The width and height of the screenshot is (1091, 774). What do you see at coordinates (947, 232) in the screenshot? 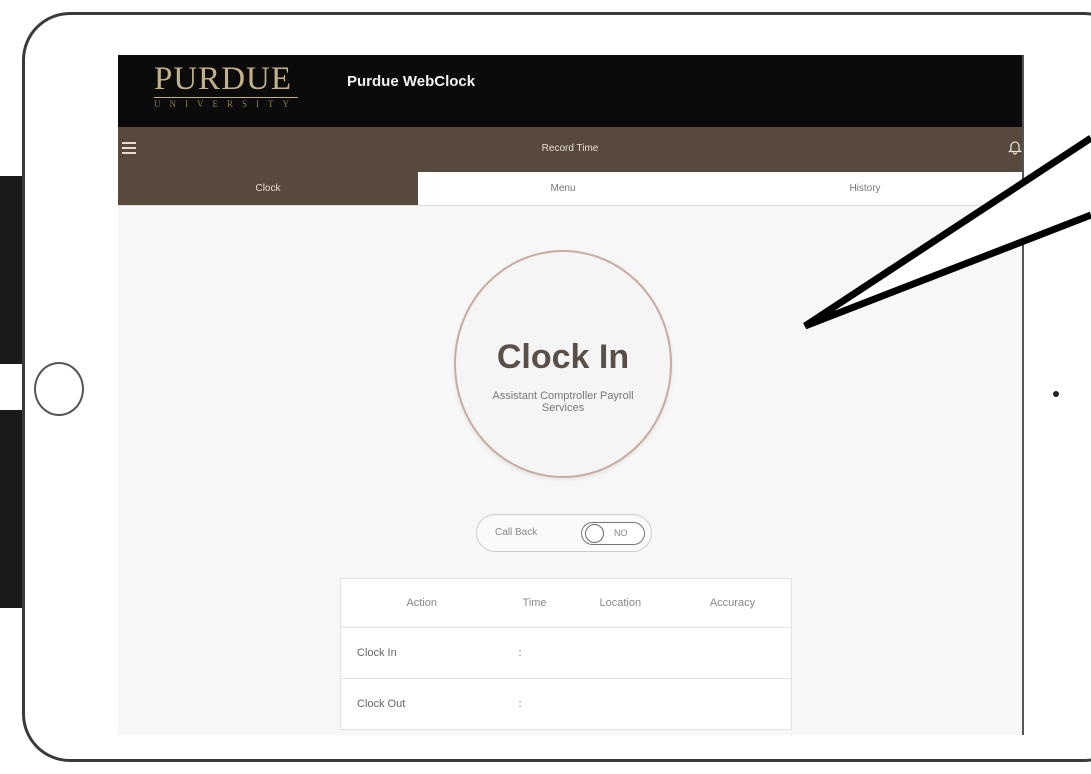
I see `callout-pointer` at bounding box center [947, 232].